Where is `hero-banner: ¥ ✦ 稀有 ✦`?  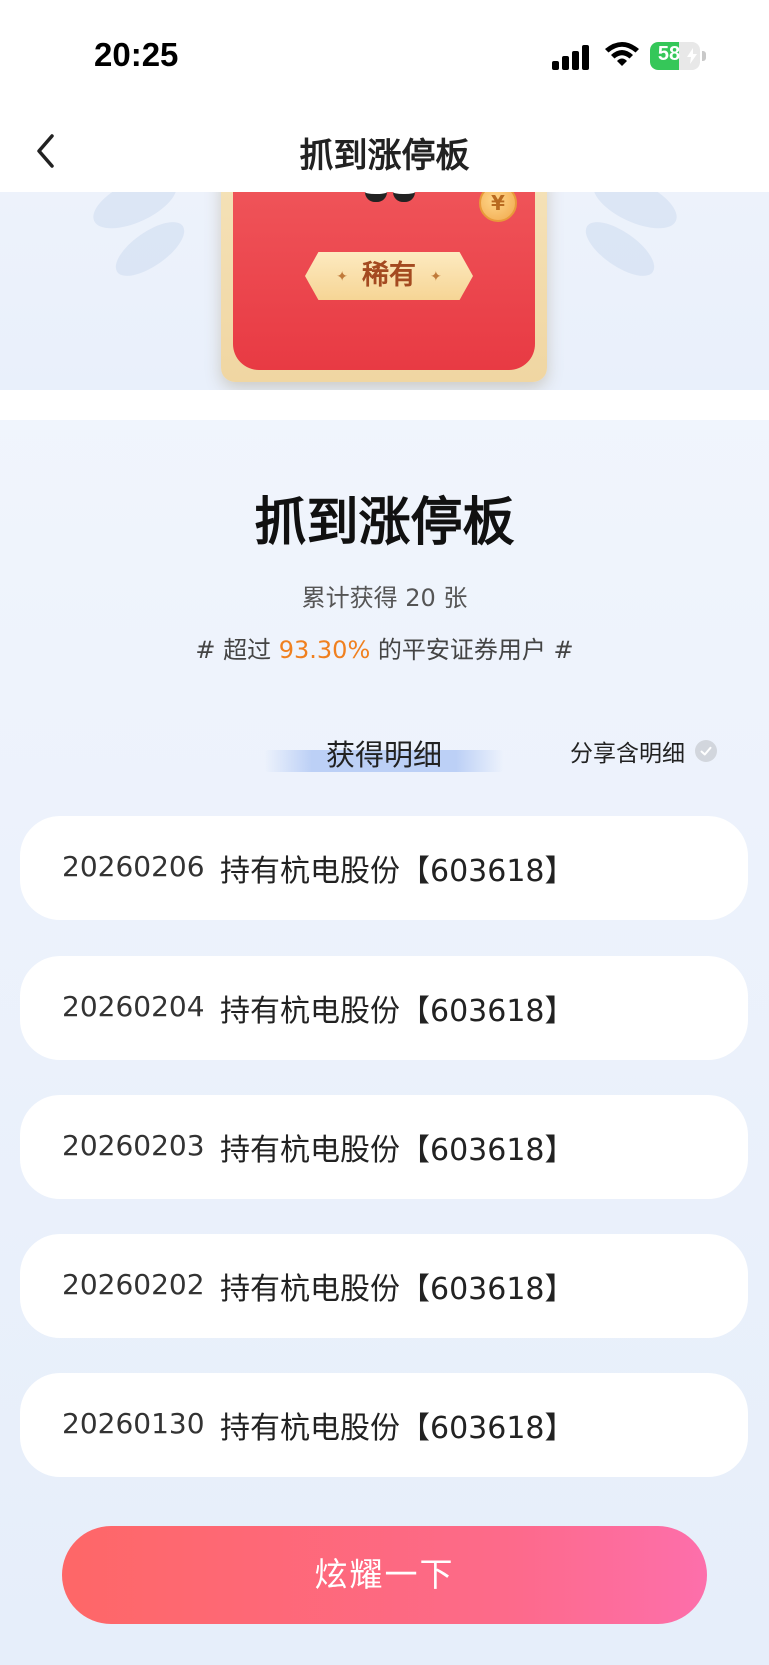
hero-banner: ¥ ✦ 稀有 ✦ is located at coordinates (384, 291).